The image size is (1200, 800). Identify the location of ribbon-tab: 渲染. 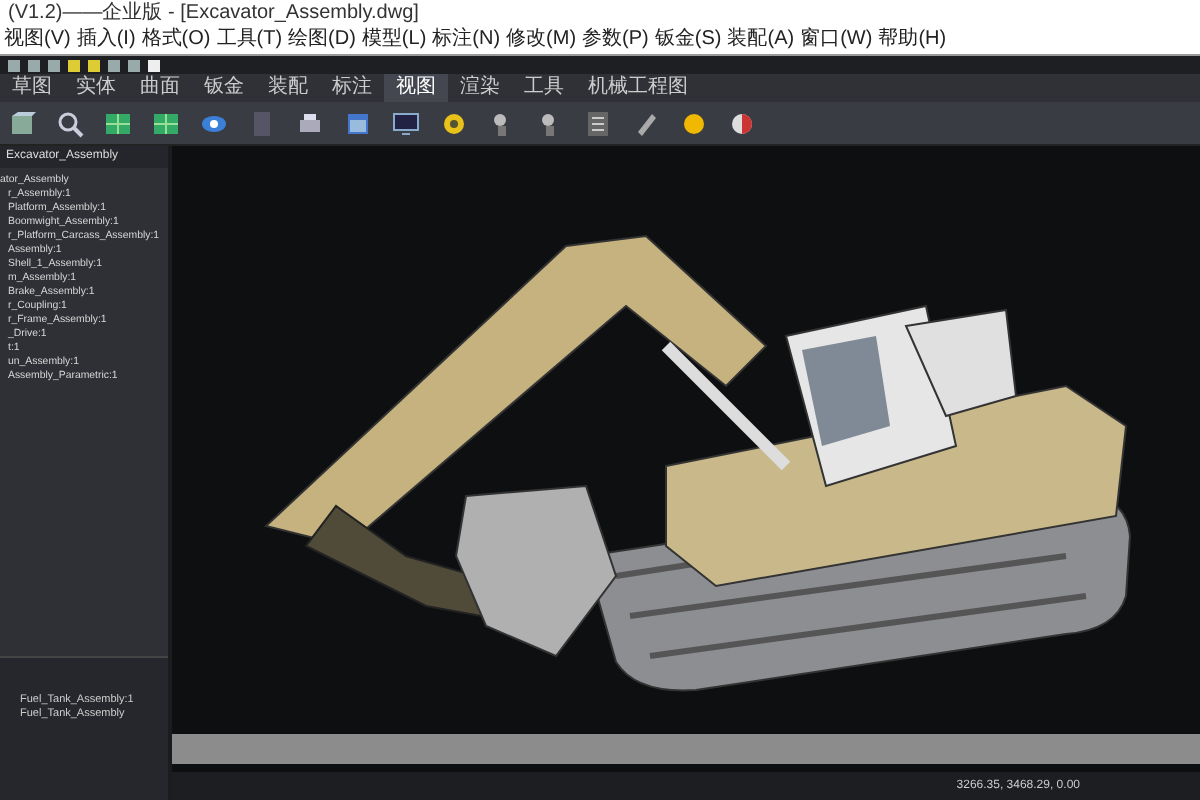
(480, 88).